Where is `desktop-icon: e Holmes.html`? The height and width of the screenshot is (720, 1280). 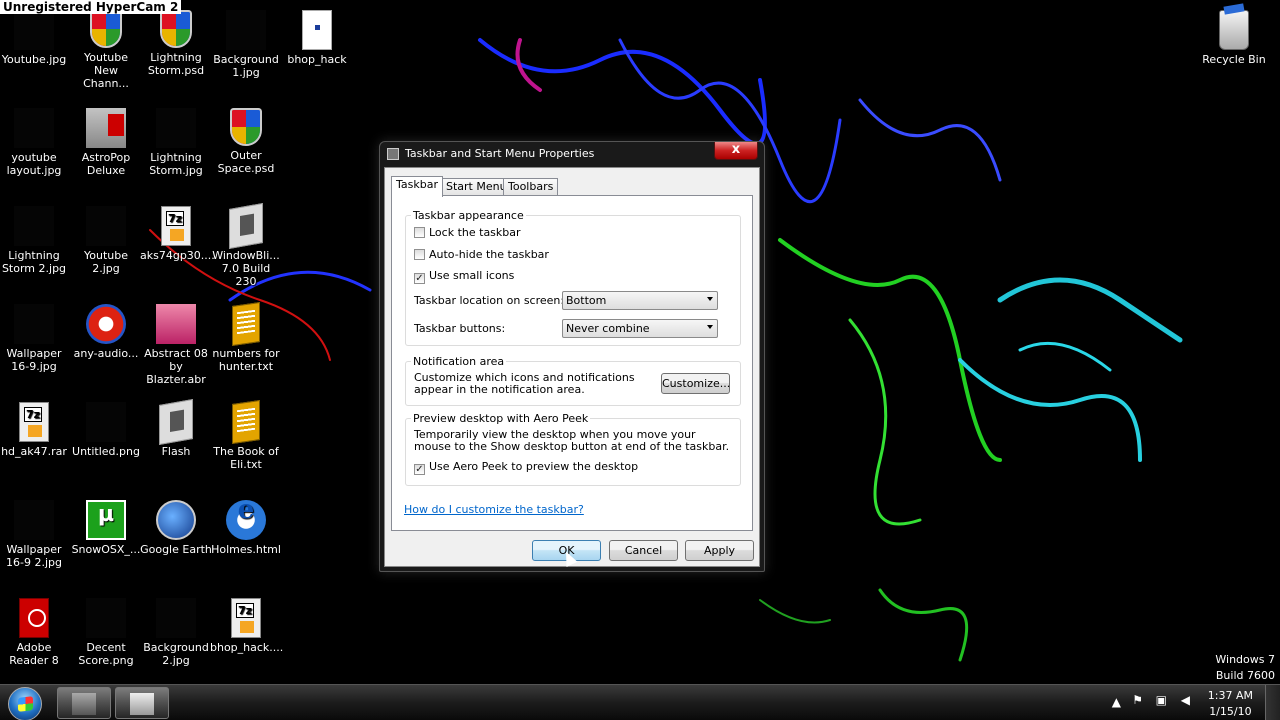 desktop-icon: e Holmes.html is located at coordinates (246, 526).